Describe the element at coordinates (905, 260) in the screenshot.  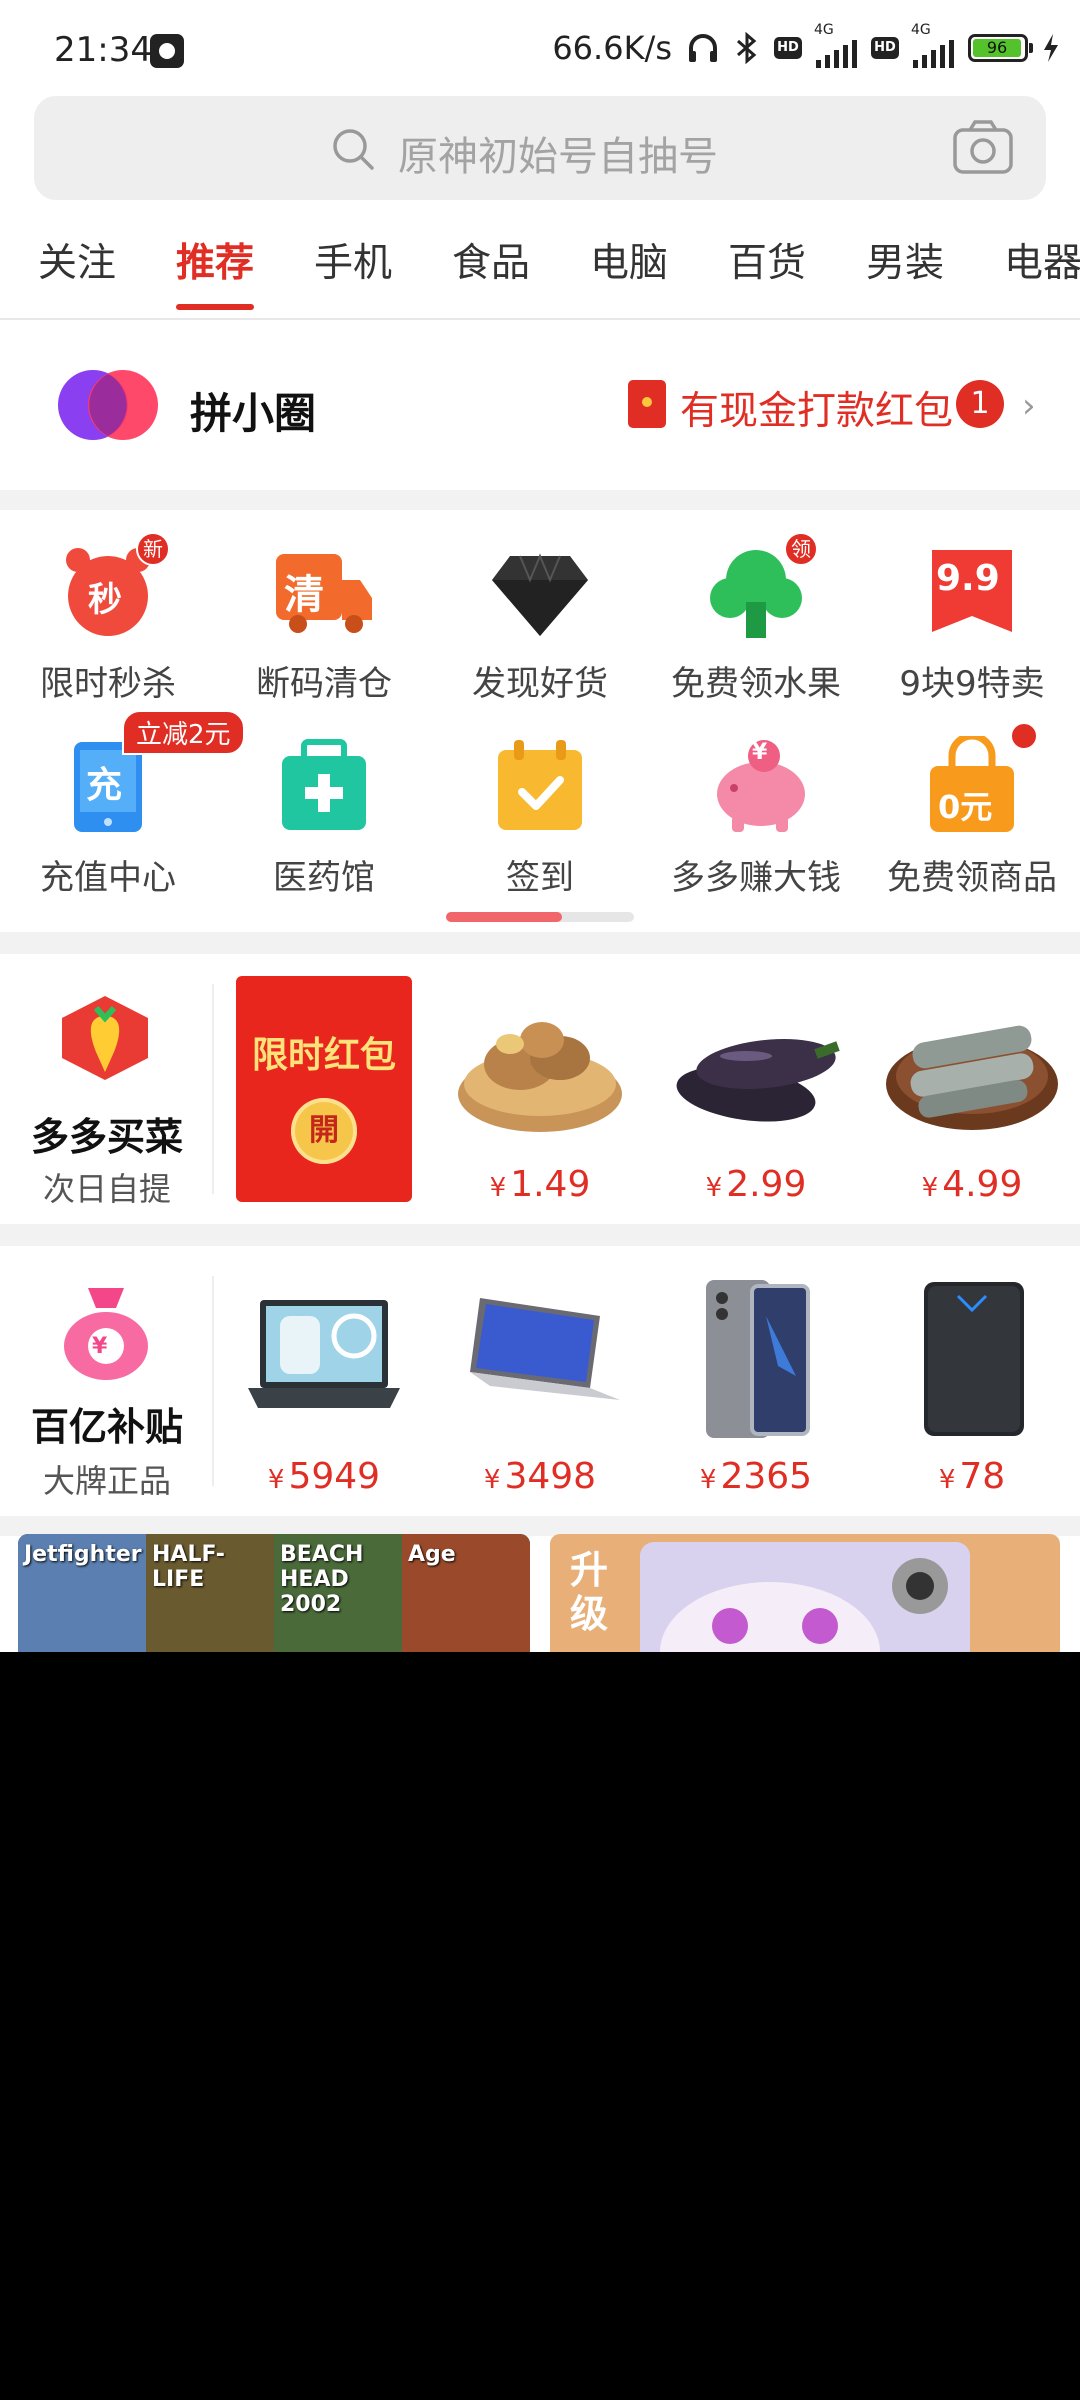
I see `tab-menswear: 男装` at that location.